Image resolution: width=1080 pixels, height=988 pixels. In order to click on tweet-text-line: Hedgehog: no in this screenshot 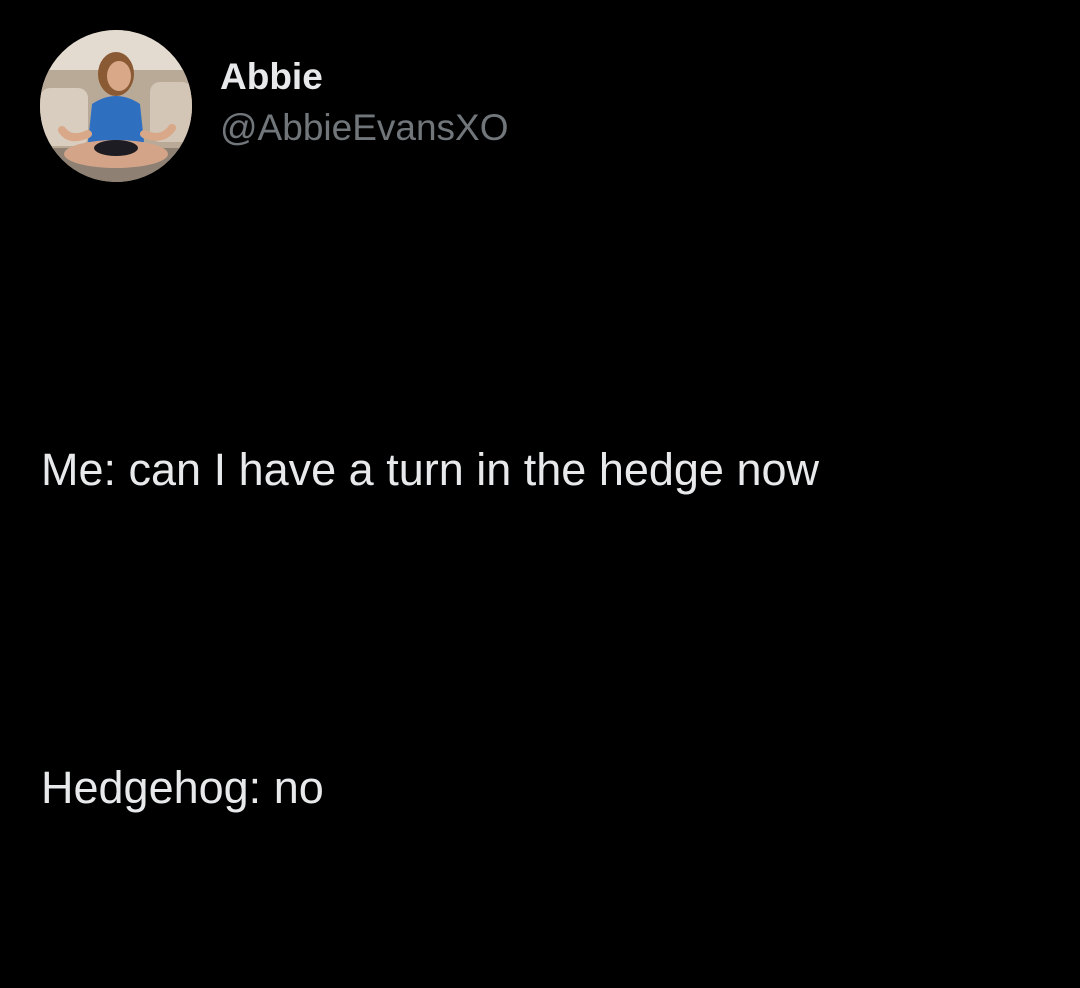, I will do `click(182, 787)`.